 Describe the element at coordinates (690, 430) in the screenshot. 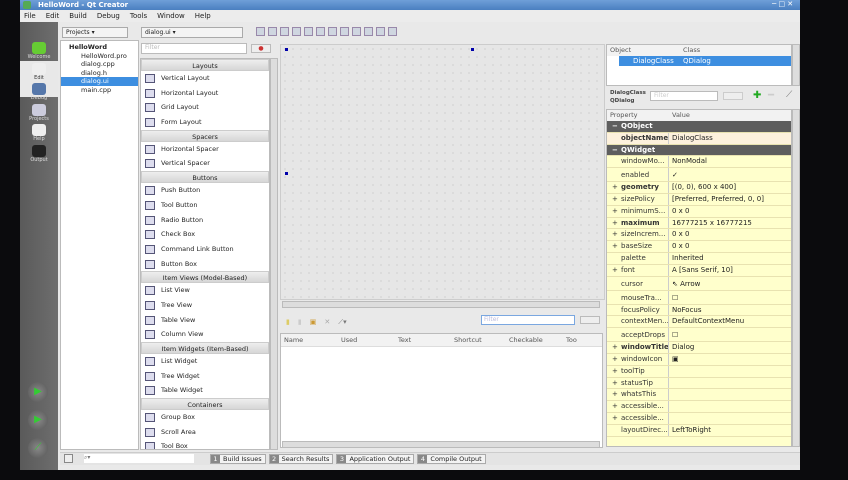

I see `property-value: LeftToRight` at that location.